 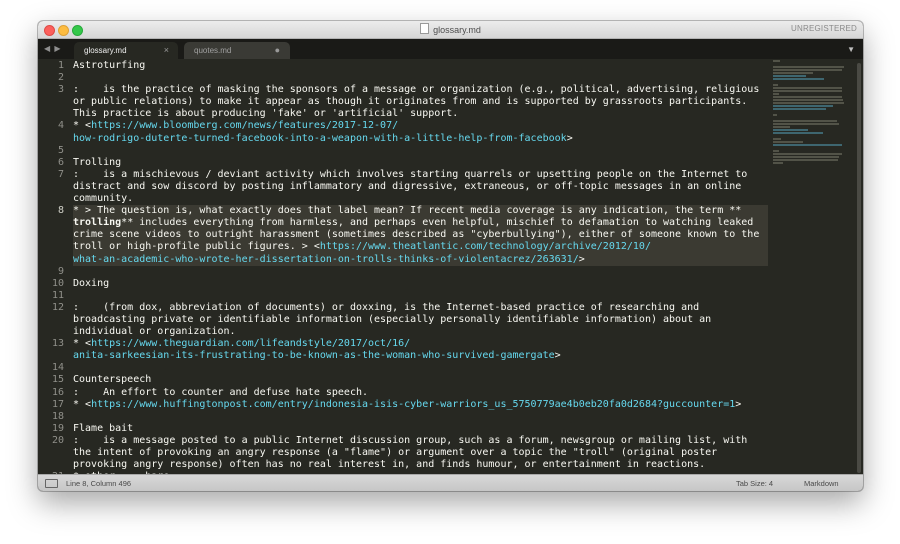 I want to click on tab-quotes: quotes.md ●, so click(x=237, y=50).